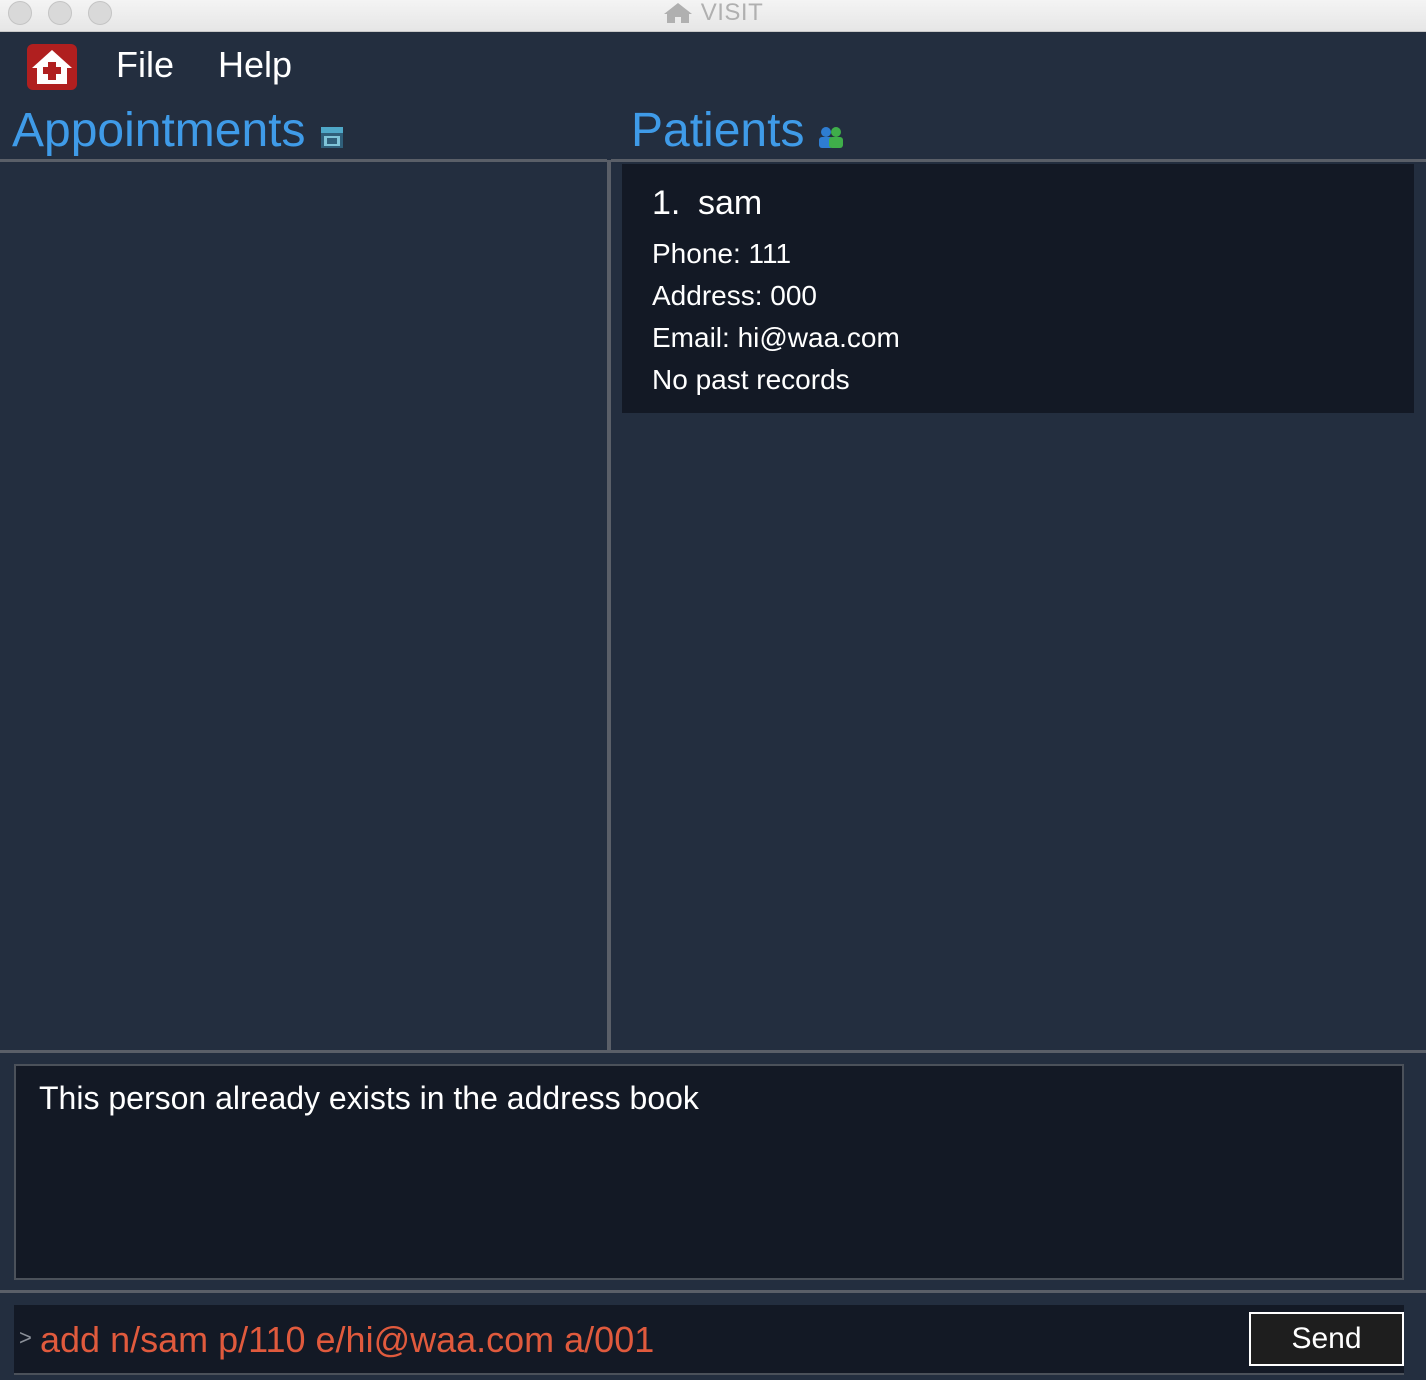  I want to click on calendar-icon, so click(331, 137).